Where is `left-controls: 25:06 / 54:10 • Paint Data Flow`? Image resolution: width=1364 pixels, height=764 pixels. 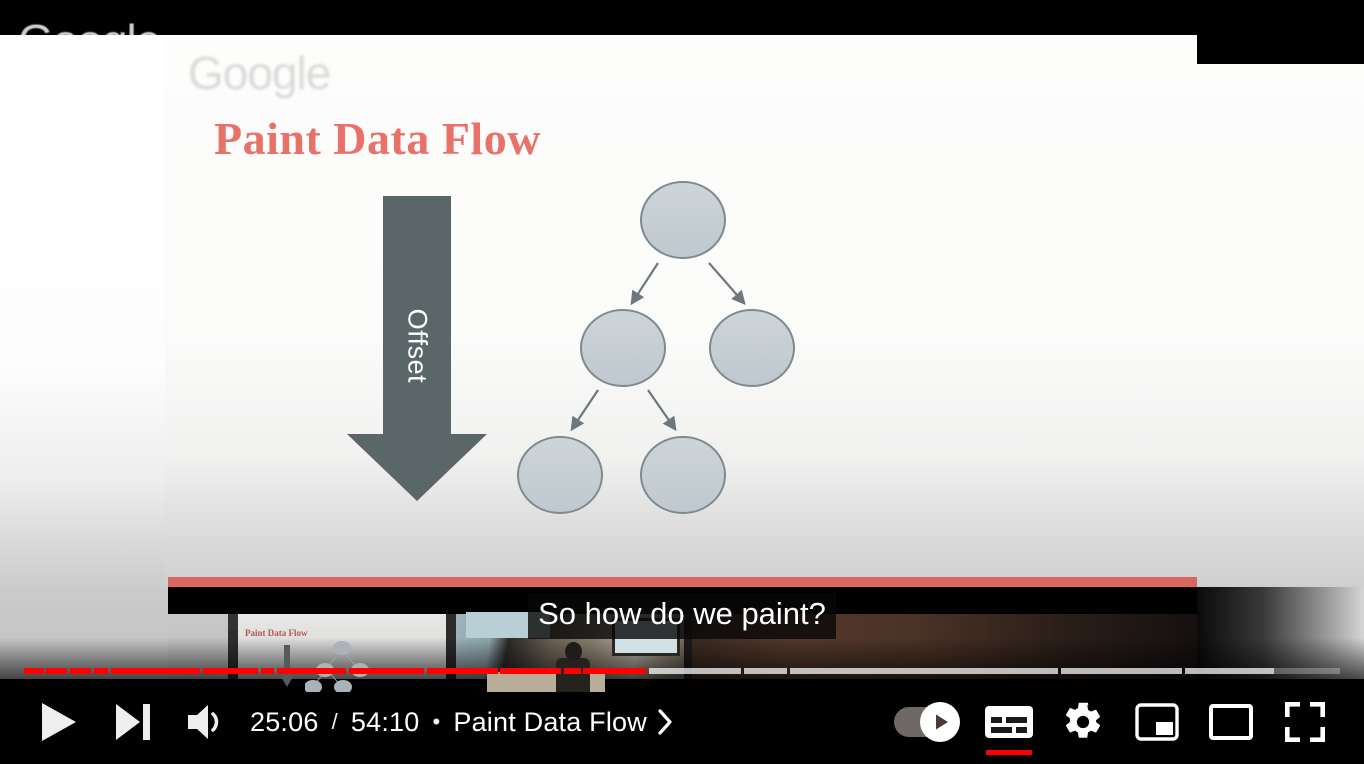
left-controls: 25:06 / 54:10 • Paint Data Flow is located at coordinates (348, 722).